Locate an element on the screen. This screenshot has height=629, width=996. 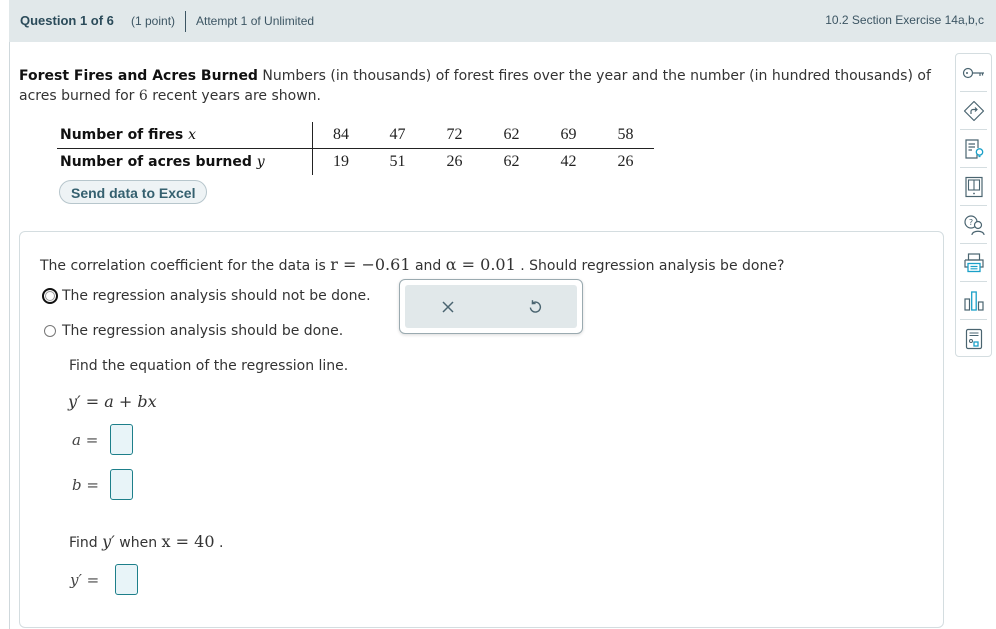
table-row: Number of fires x 84 47 72 62 69 58 is located at coordinates (355, 135).